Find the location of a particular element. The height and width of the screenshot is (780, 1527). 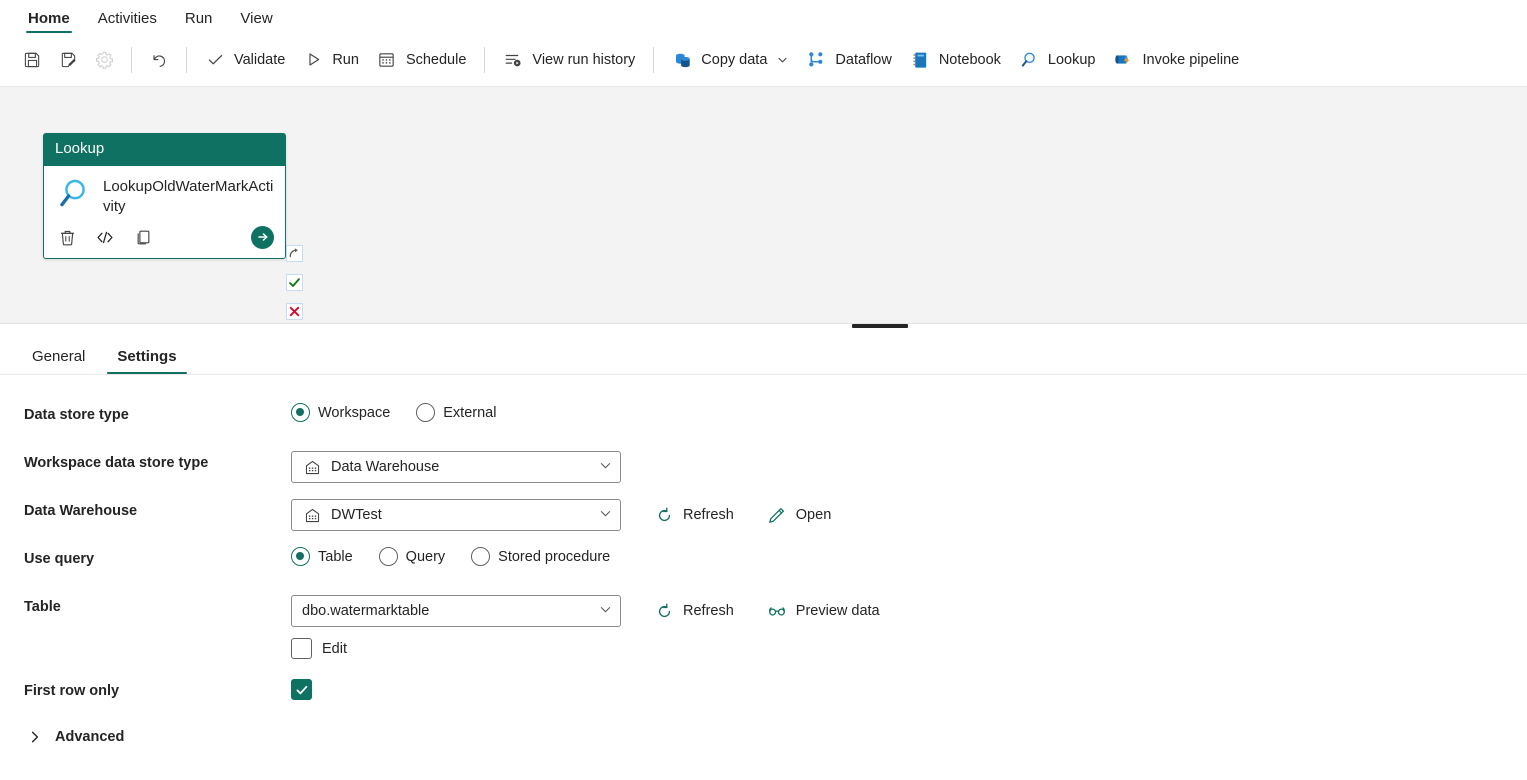

refresh-data-warehouse-button: Refresh is located at coordinates (694, 515).